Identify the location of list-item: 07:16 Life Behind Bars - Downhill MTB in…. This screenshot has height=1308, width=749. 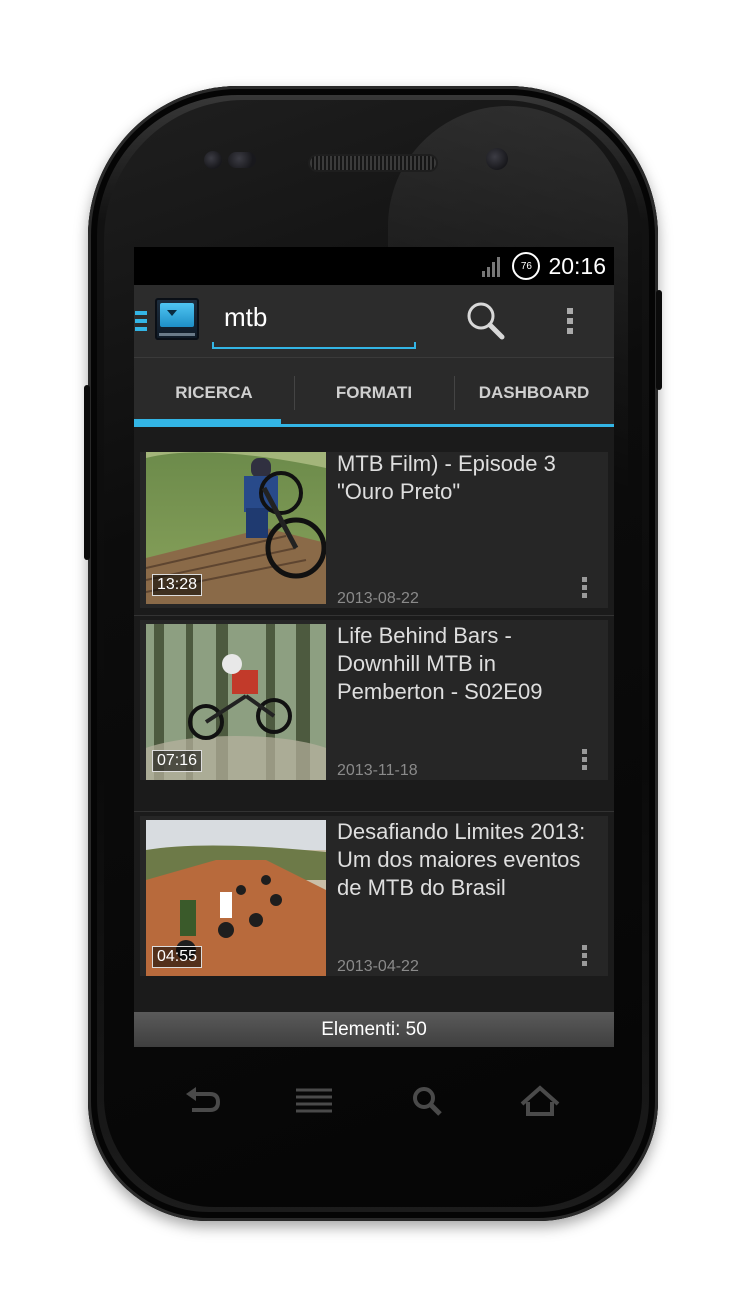
(374, 700).